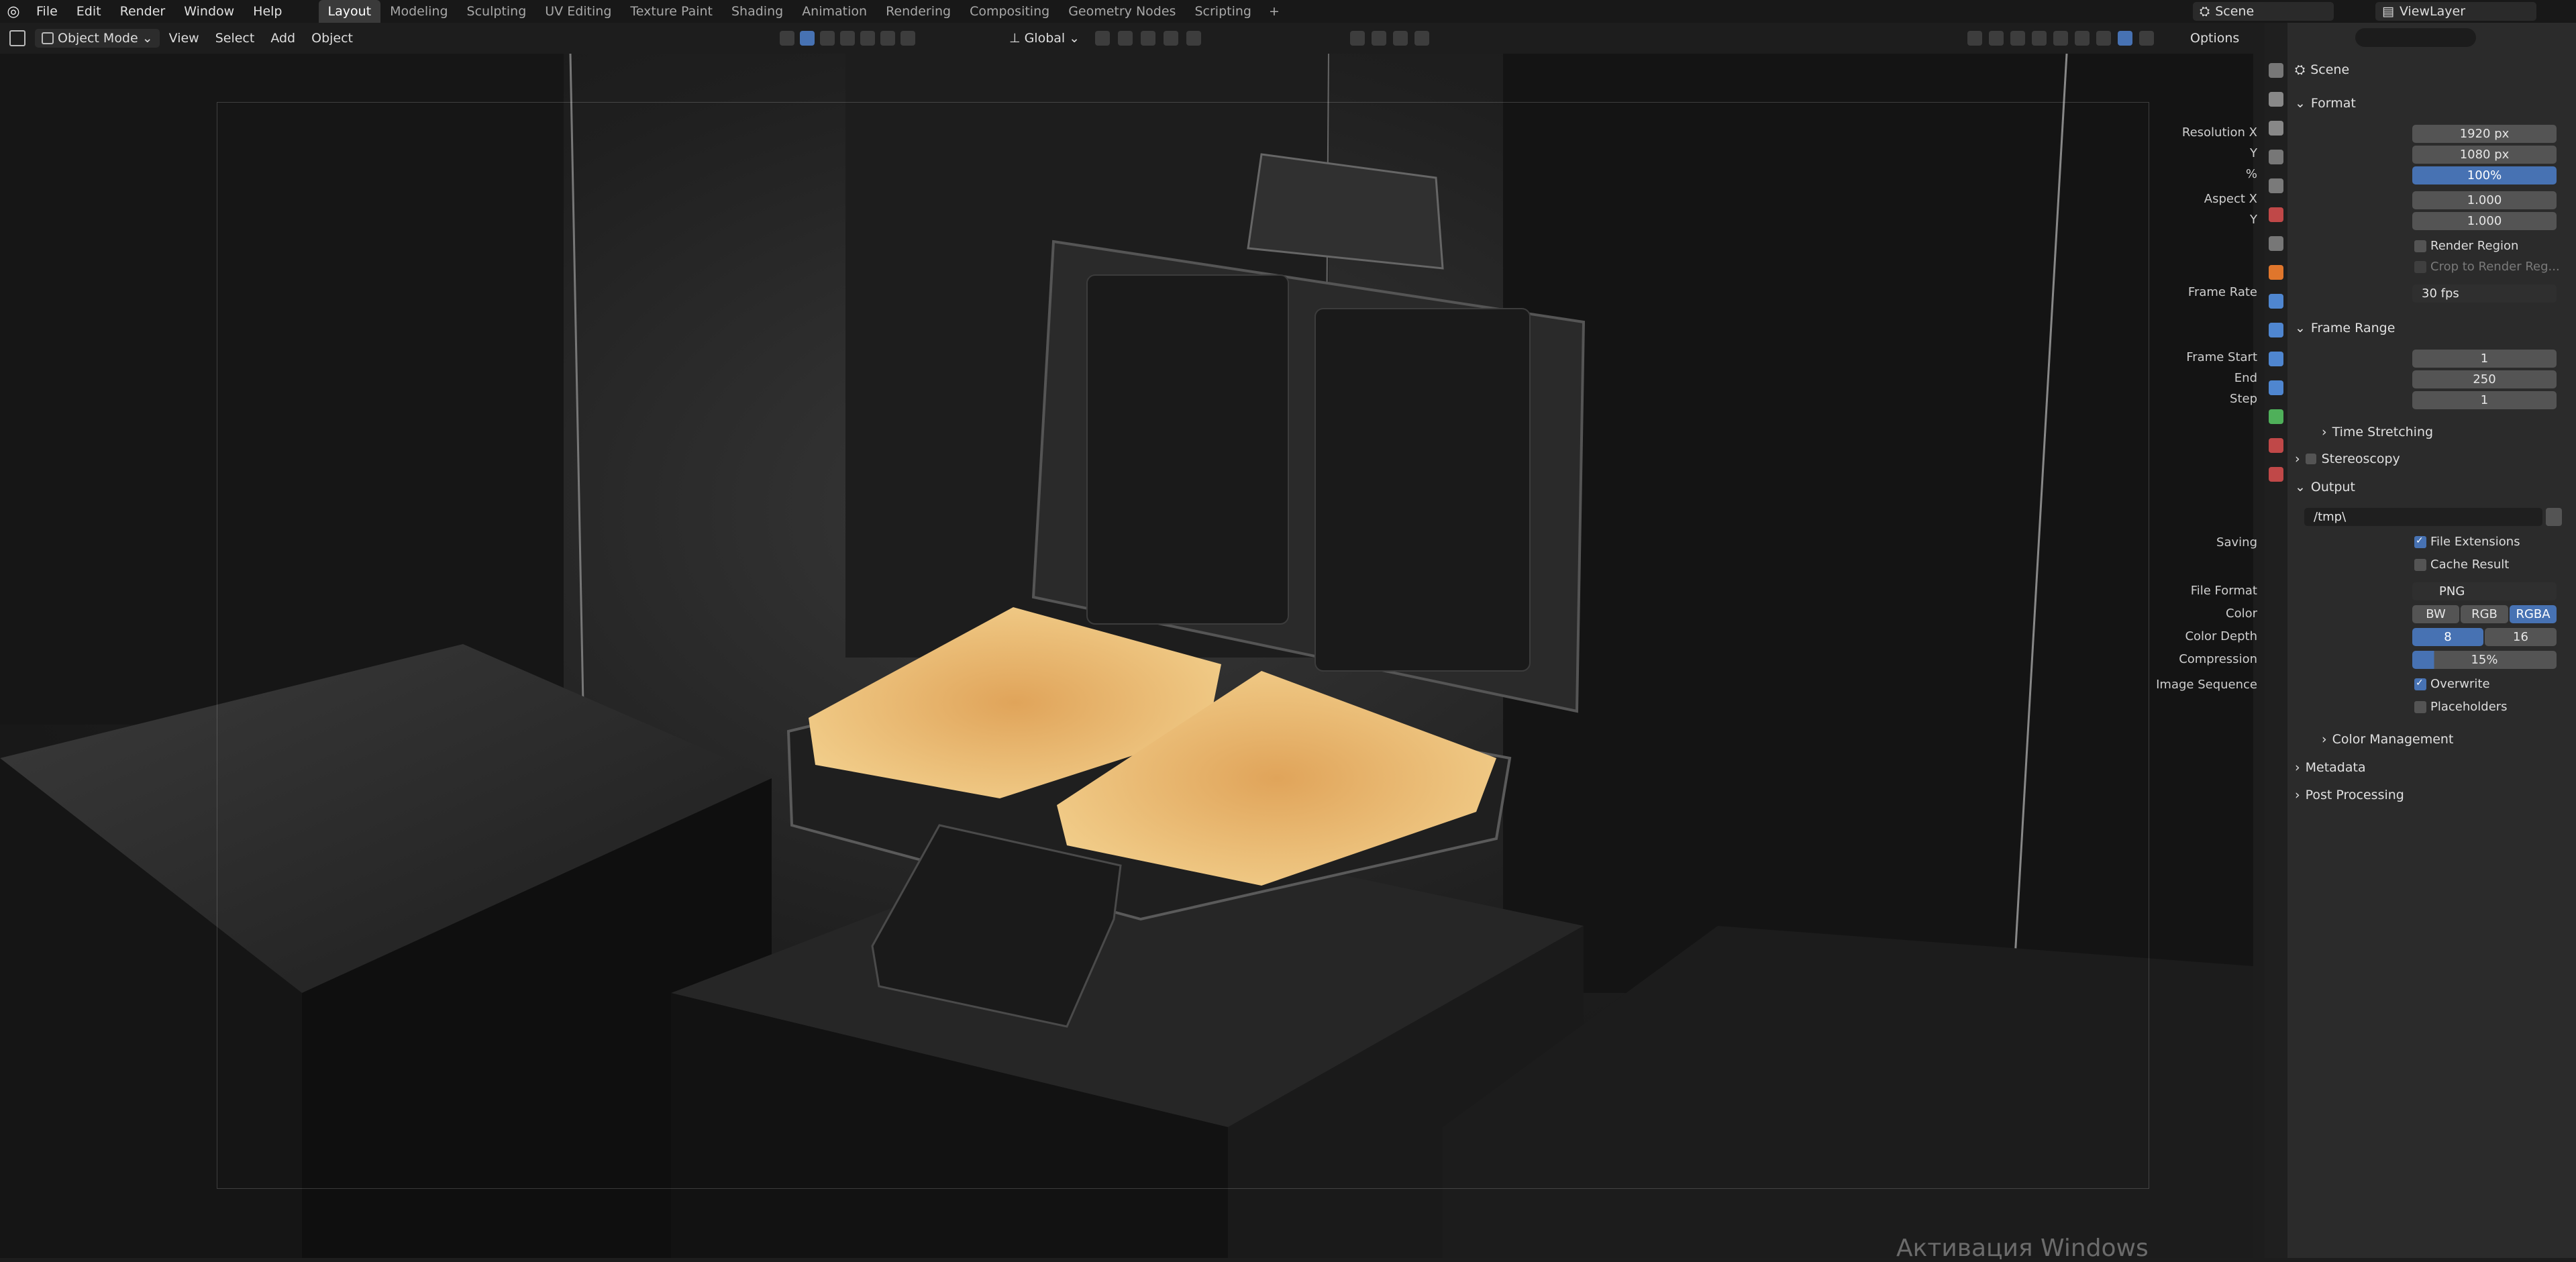  I want to click on tab-modeling: Modeling, so click(418, 11).